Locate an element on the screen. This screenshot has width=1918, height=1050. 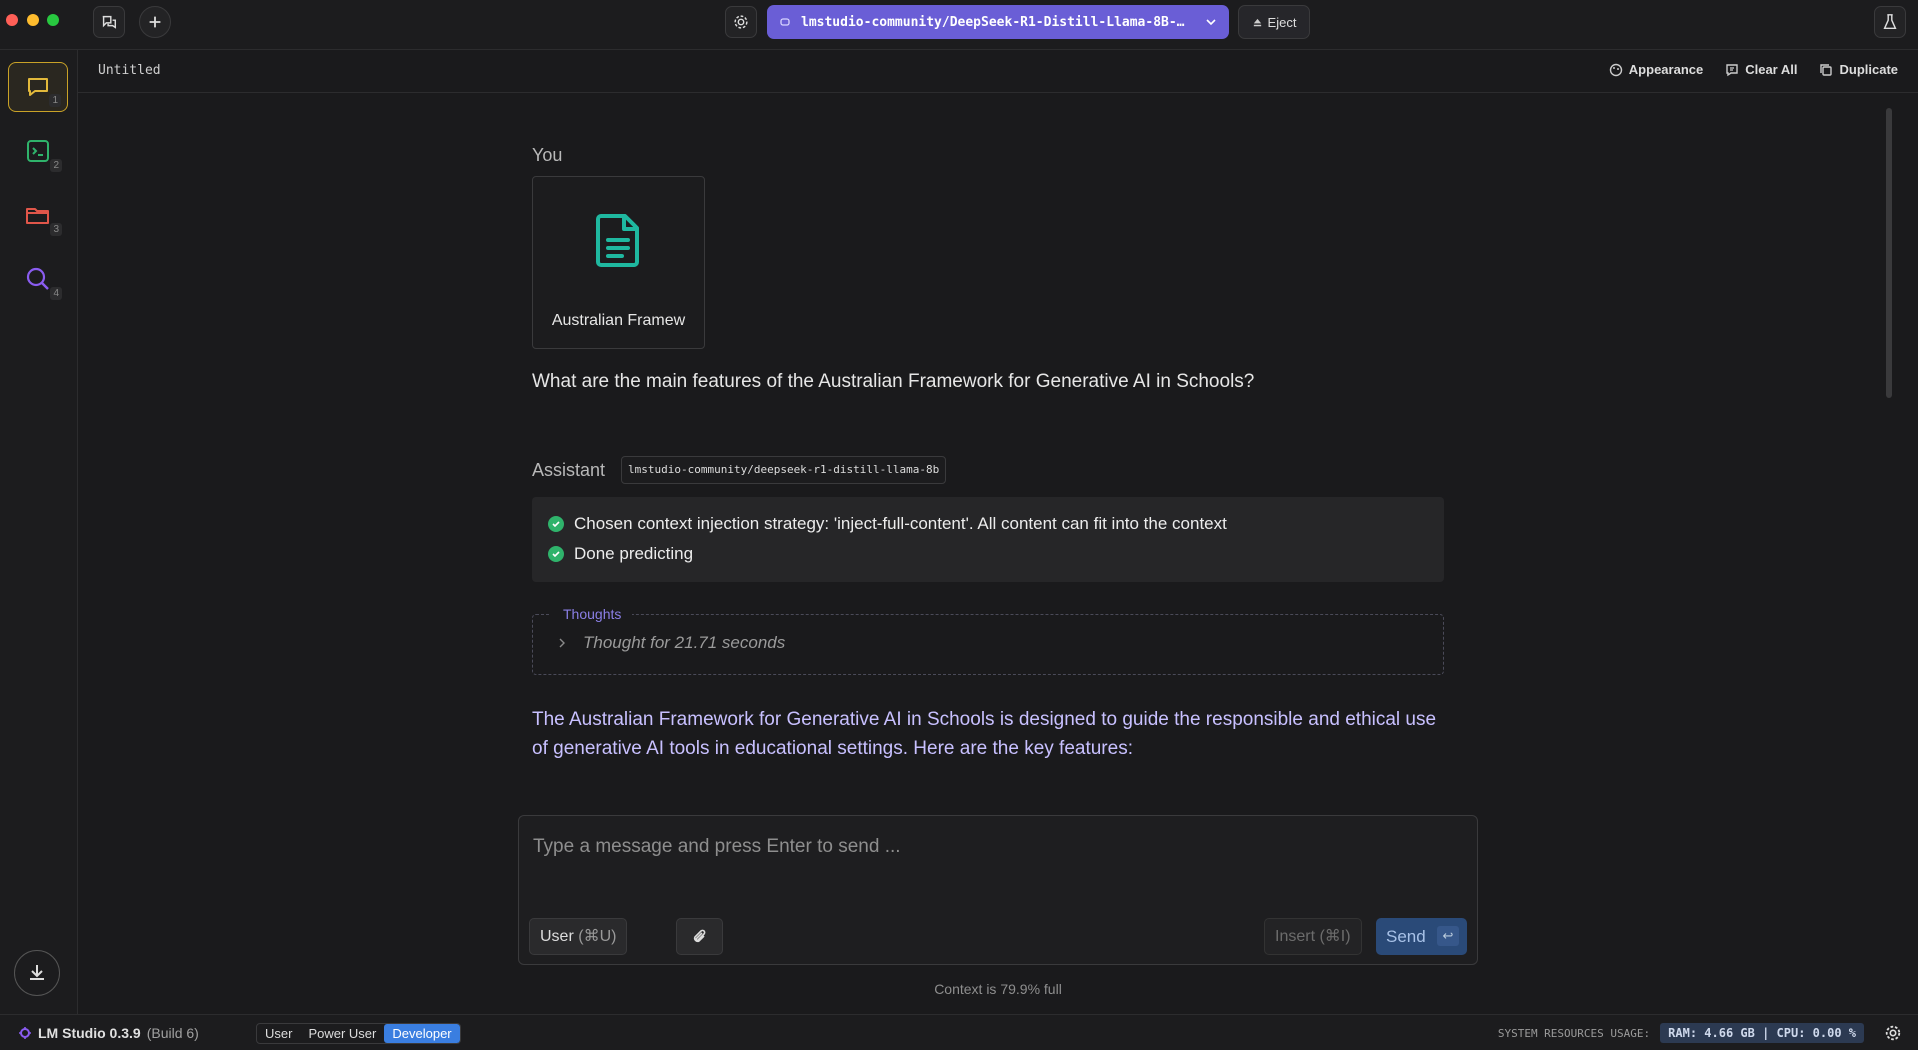
role-shortcut: (⌘U) is located at coordinates (597, 936).